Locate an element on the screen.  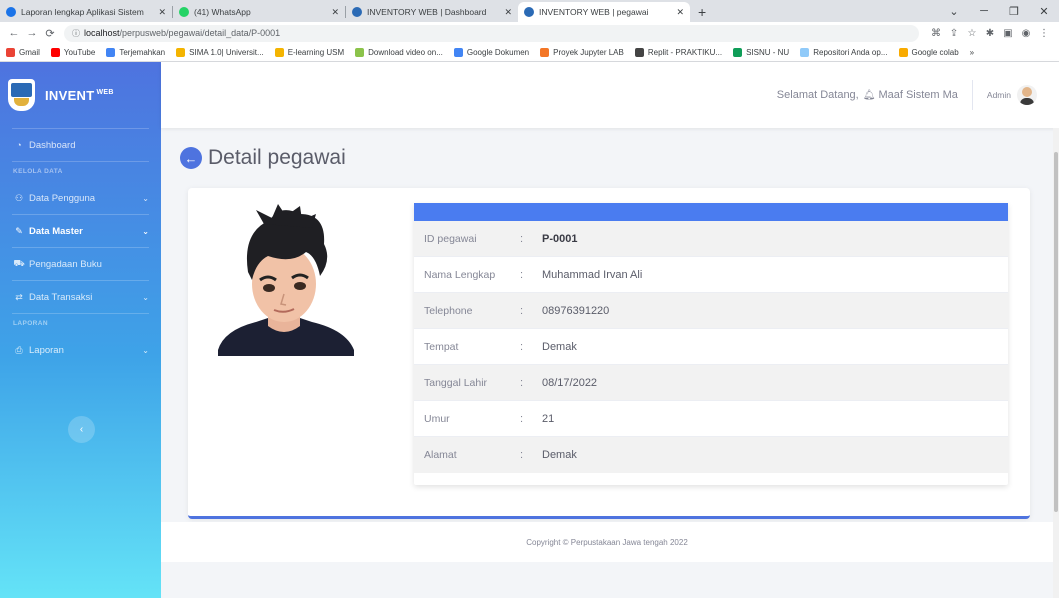
sidebar-item-data-master: ✎ Data Master ⌄ is located at coordinates (80, 231).